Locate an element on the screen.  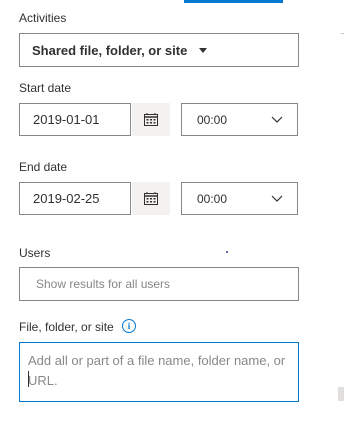
activities-dropdown: Shared file, folder, or site is located at coordinates (159, 50).